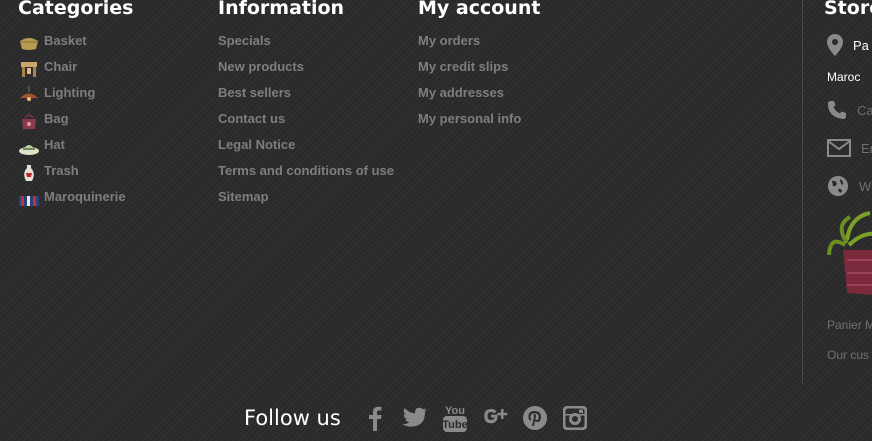 The height and width of the screenshot is (441, 872). What do you see at coordinates (308, 197) in the screenshot?
I see `info-item-sitemap: Sitemap` at bounding box center [308, 197].